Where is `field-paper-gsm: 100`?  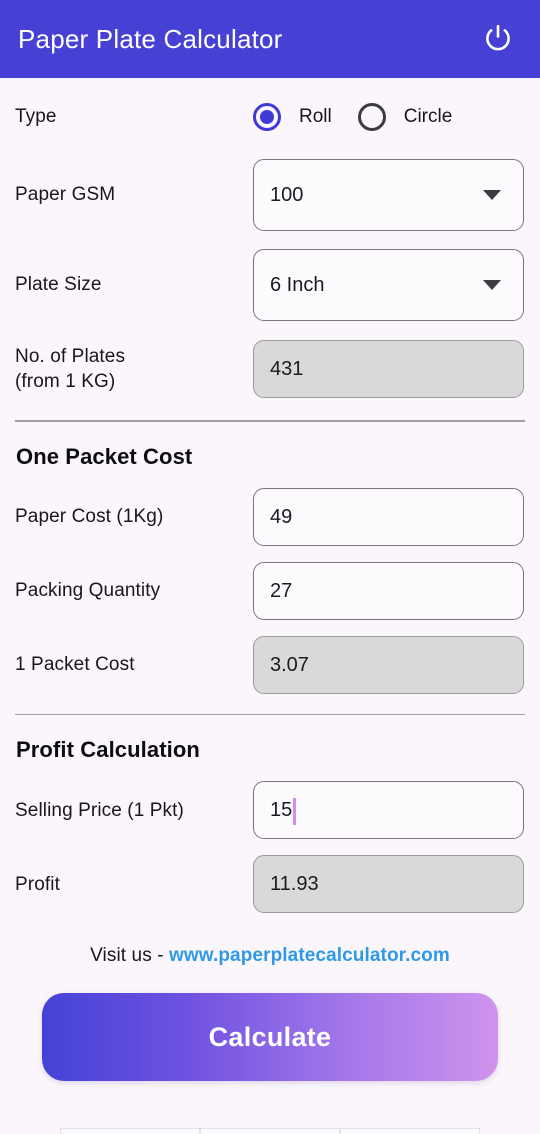 field-paper-gsm: 100 is located at coordinates (389, 195).